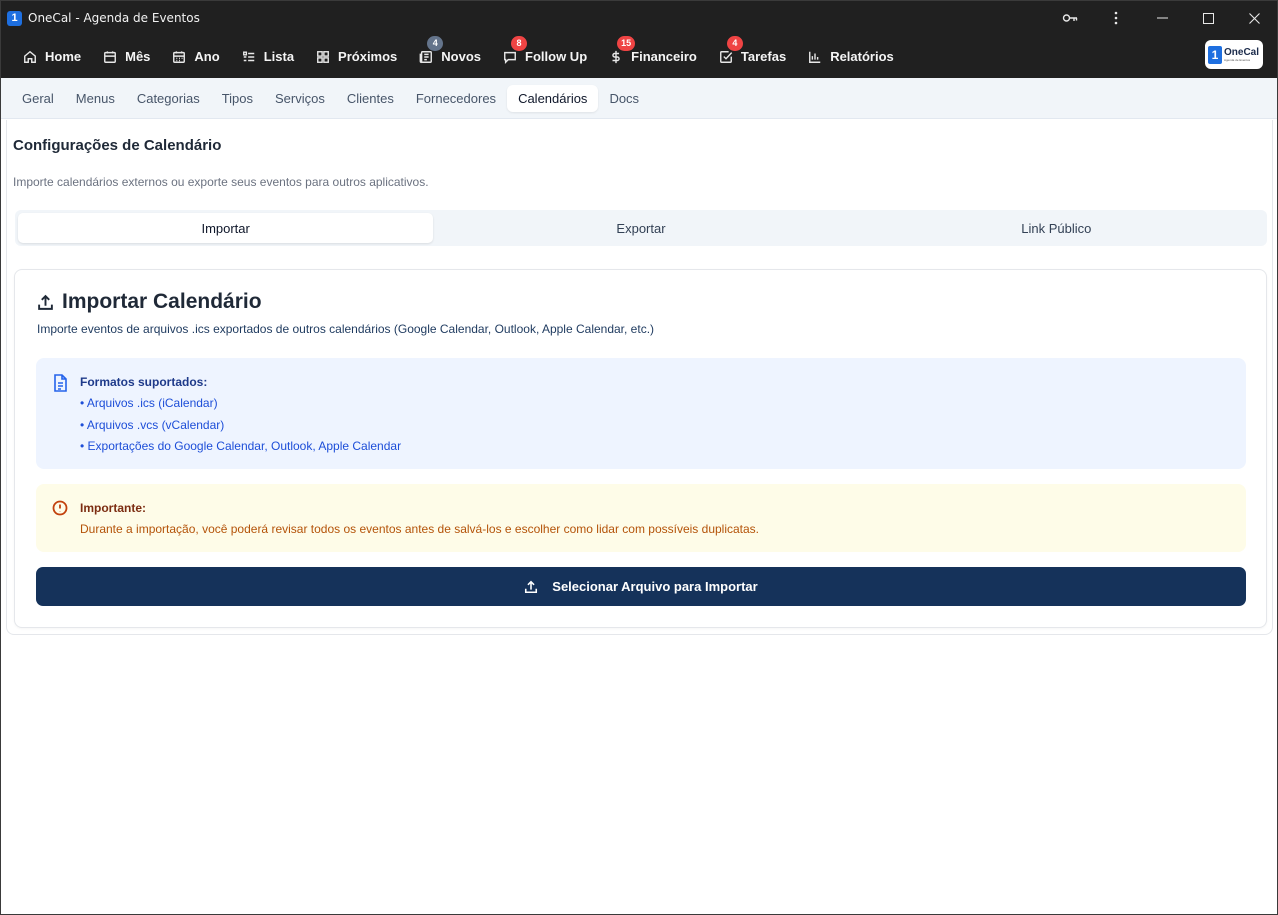 This screenshot has height=915, width=1278. What do you see at coordinates (30, 56) in the screenshot?
I see `home-icon` at bounding box center [30, 56].